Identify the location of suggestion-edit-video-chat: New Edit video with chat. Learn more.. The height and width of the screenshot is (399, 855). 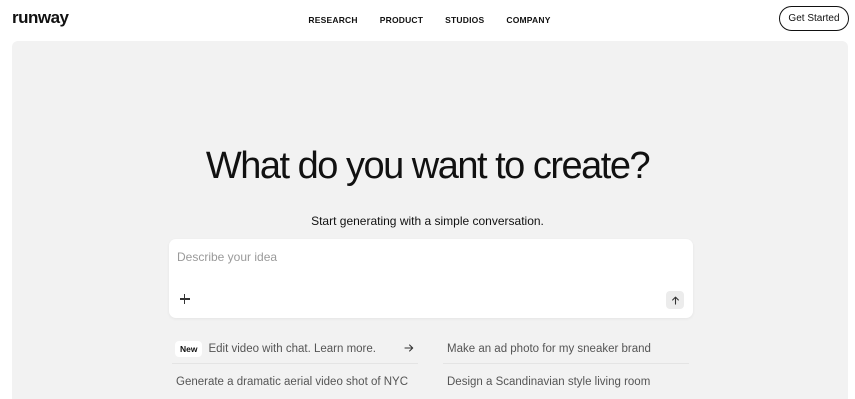
(295, 349).